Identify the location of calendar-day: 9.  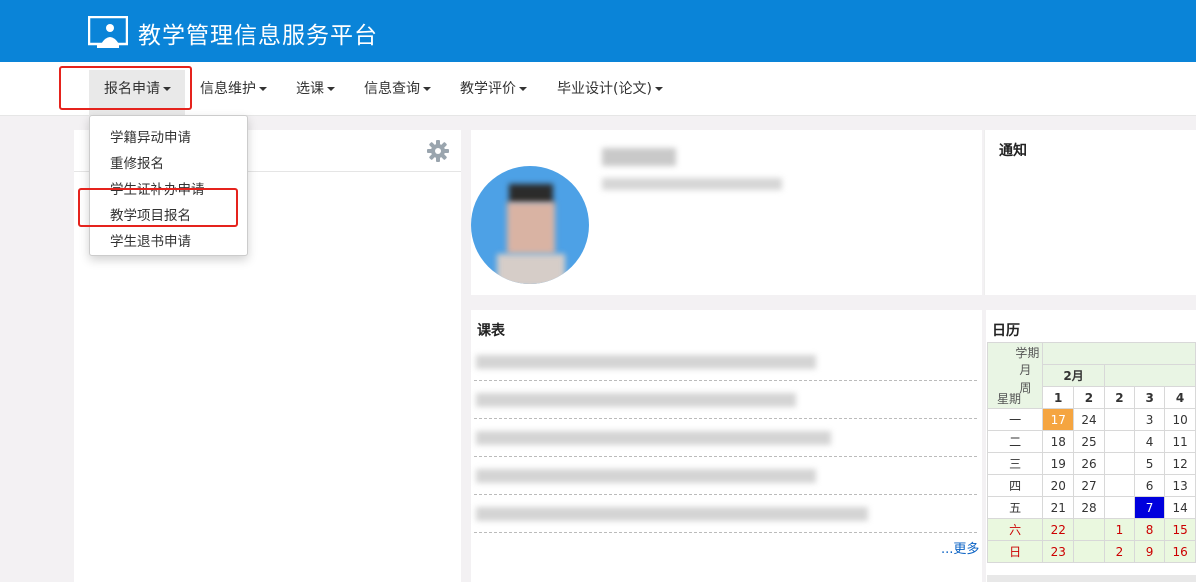
(1150, 551).